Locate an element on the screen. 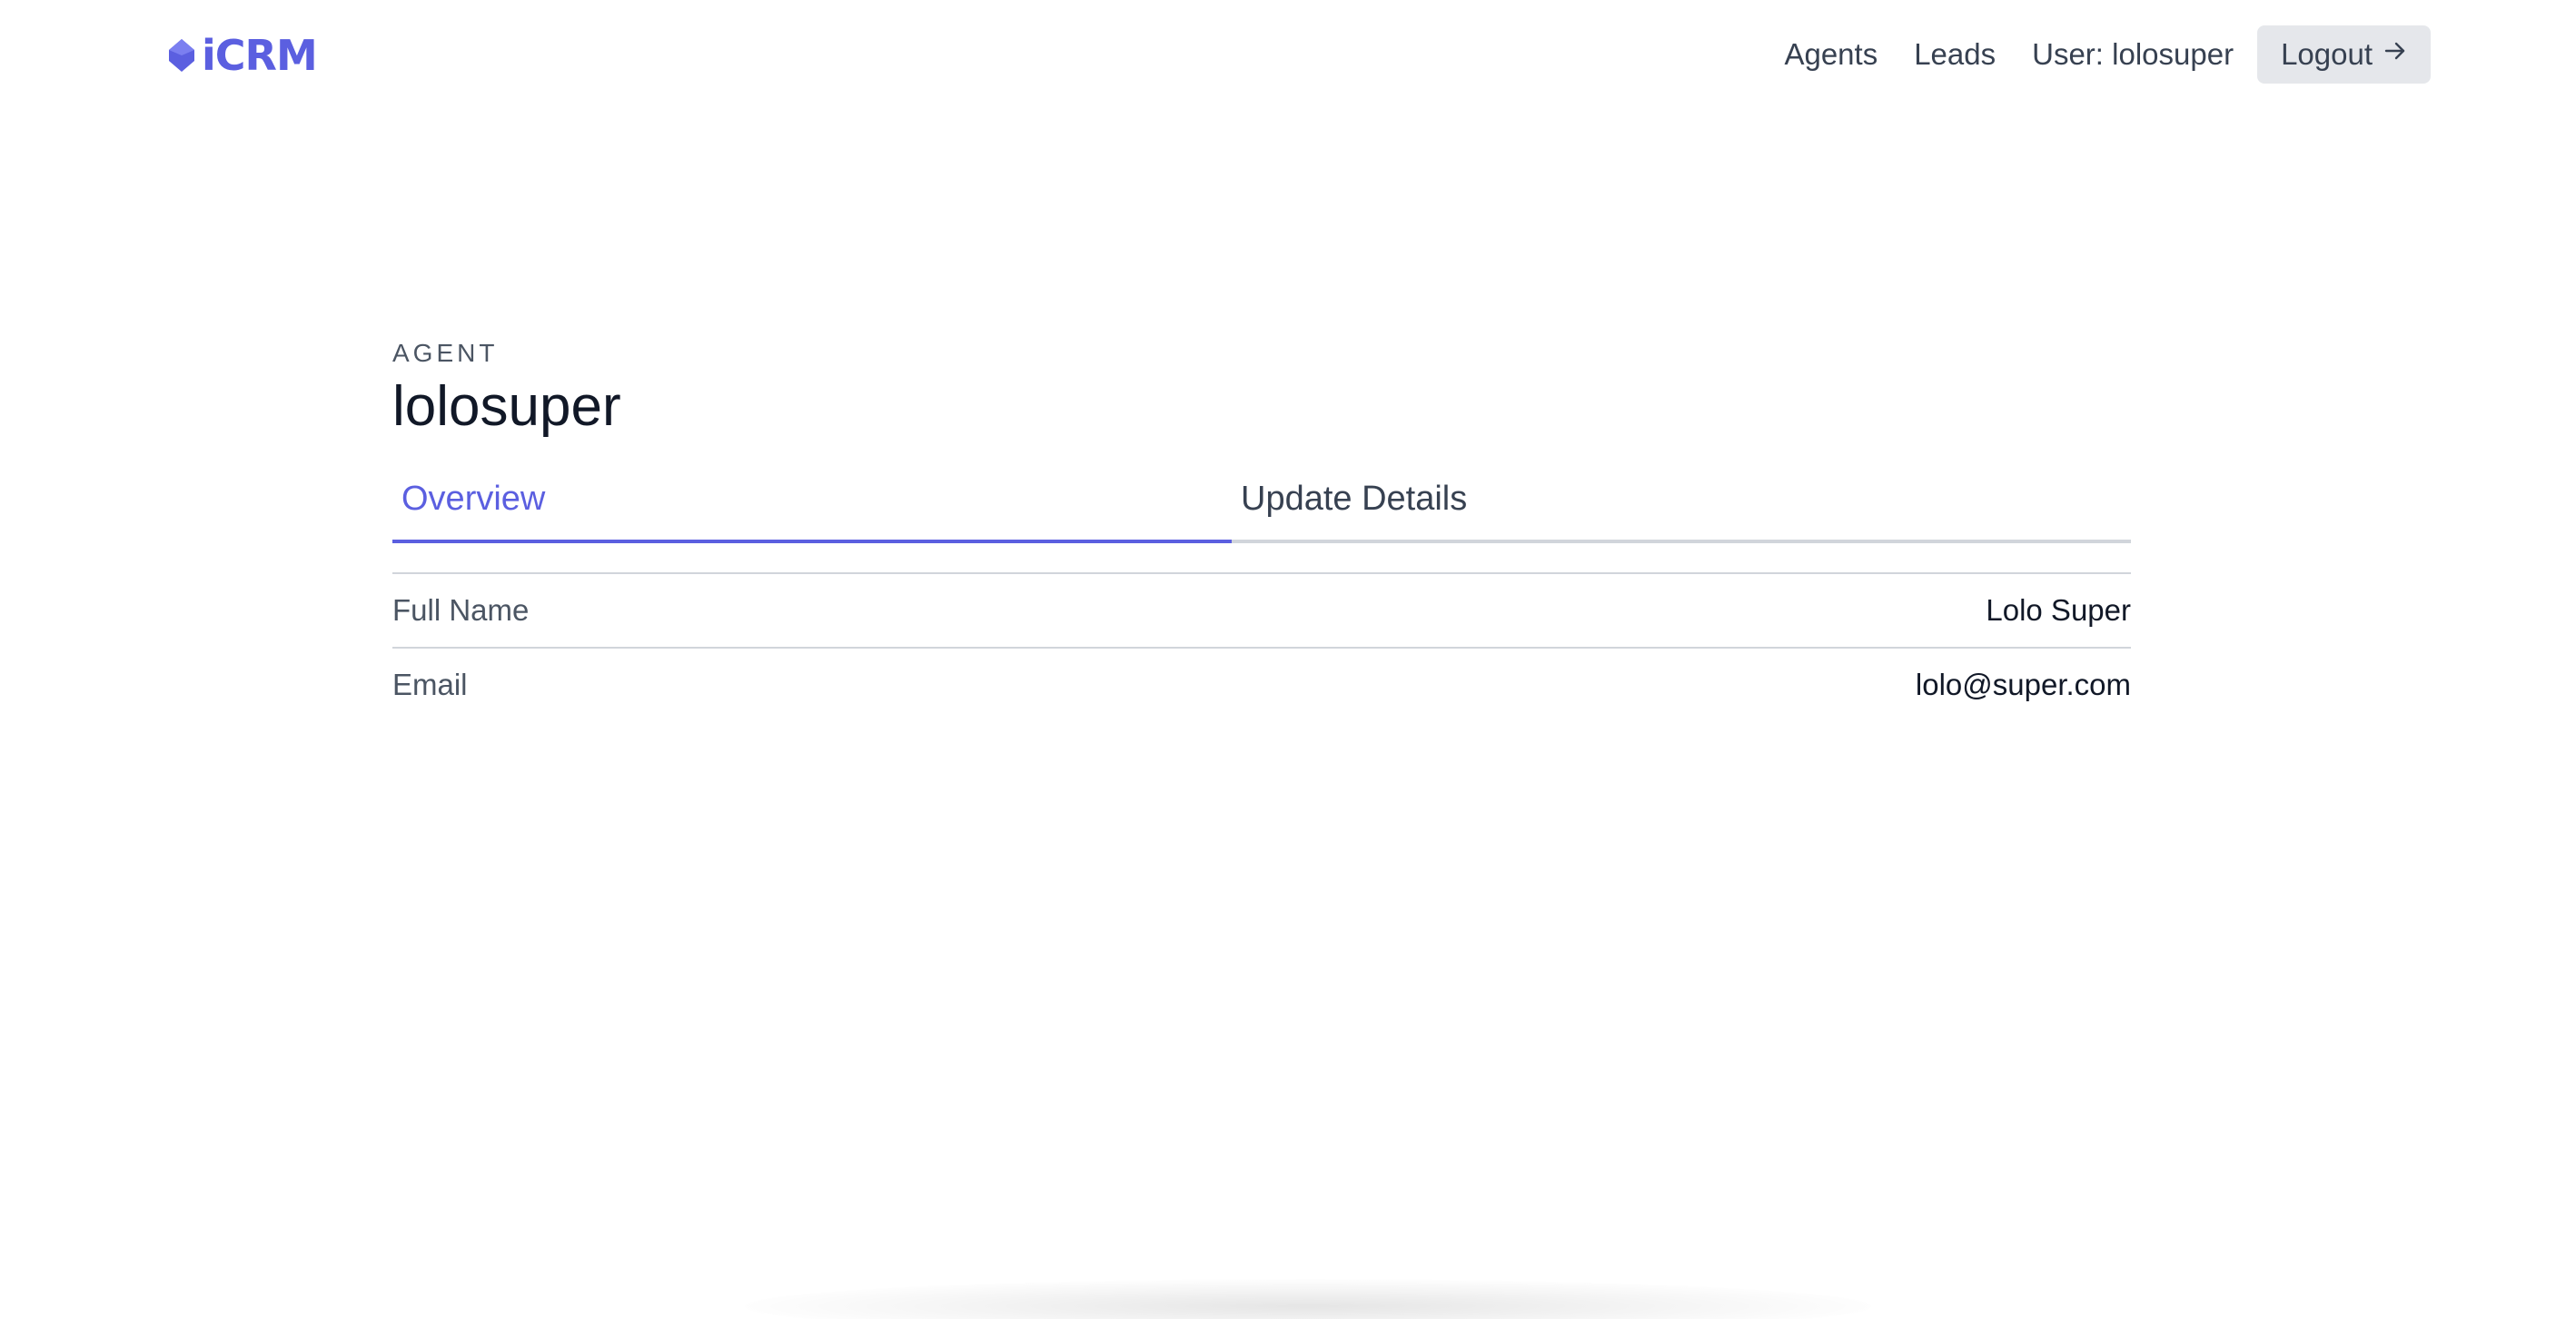 Image resolution: width=2576 pixels, height=1319 pixels. current-user-label: User: lolosuper is located at coordinates (2133, 54).